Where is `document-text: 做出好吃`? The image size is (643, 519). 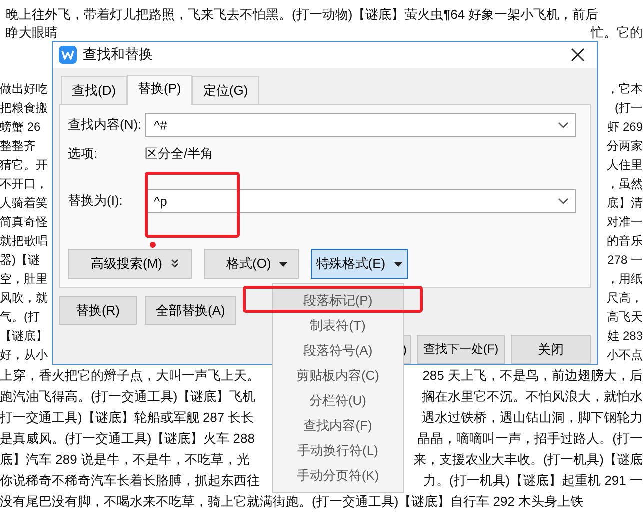 document-text: 做出好吃 is located at coordinates (24, 89).